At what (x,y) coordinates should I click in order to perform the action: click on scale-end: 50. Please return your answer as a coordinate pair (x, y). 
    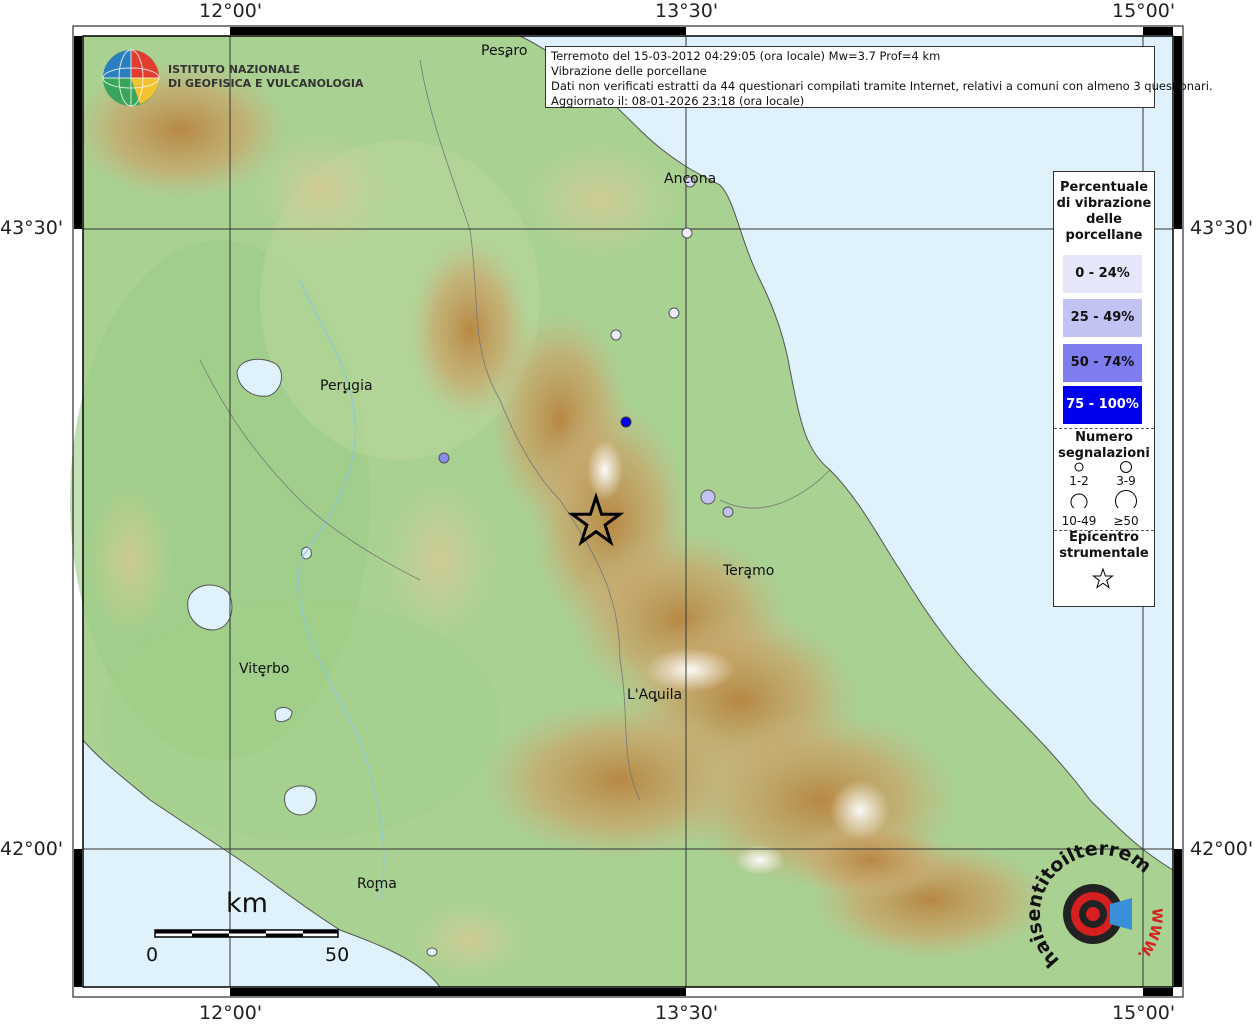
    Looking at the image, I should click on (337, 955).